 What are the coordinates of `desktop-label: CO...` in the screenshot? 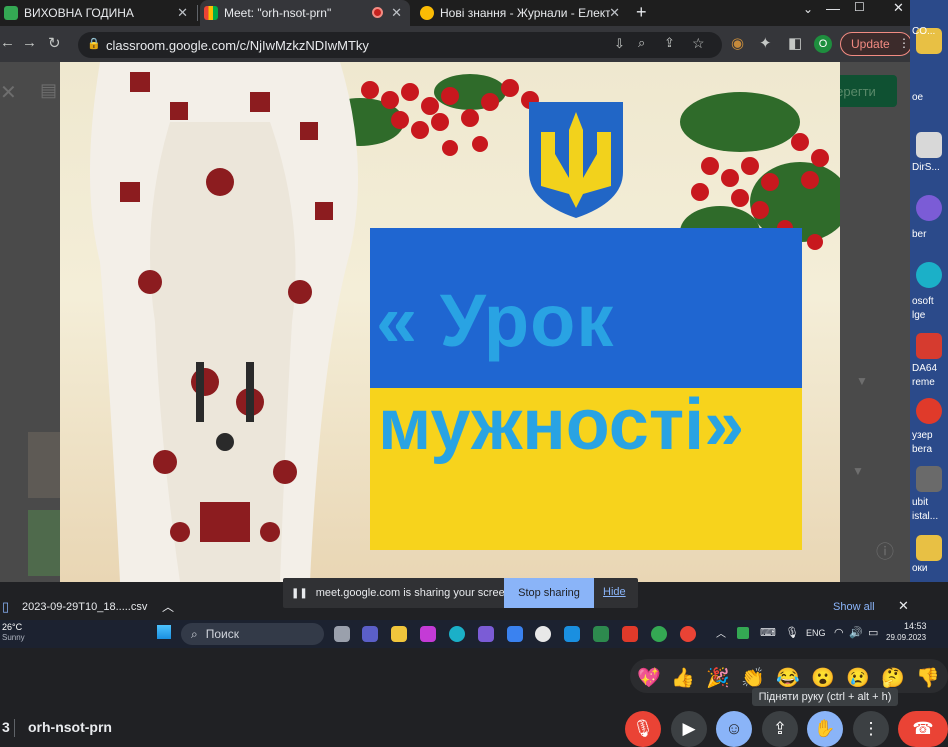 It's located at (924, 31).